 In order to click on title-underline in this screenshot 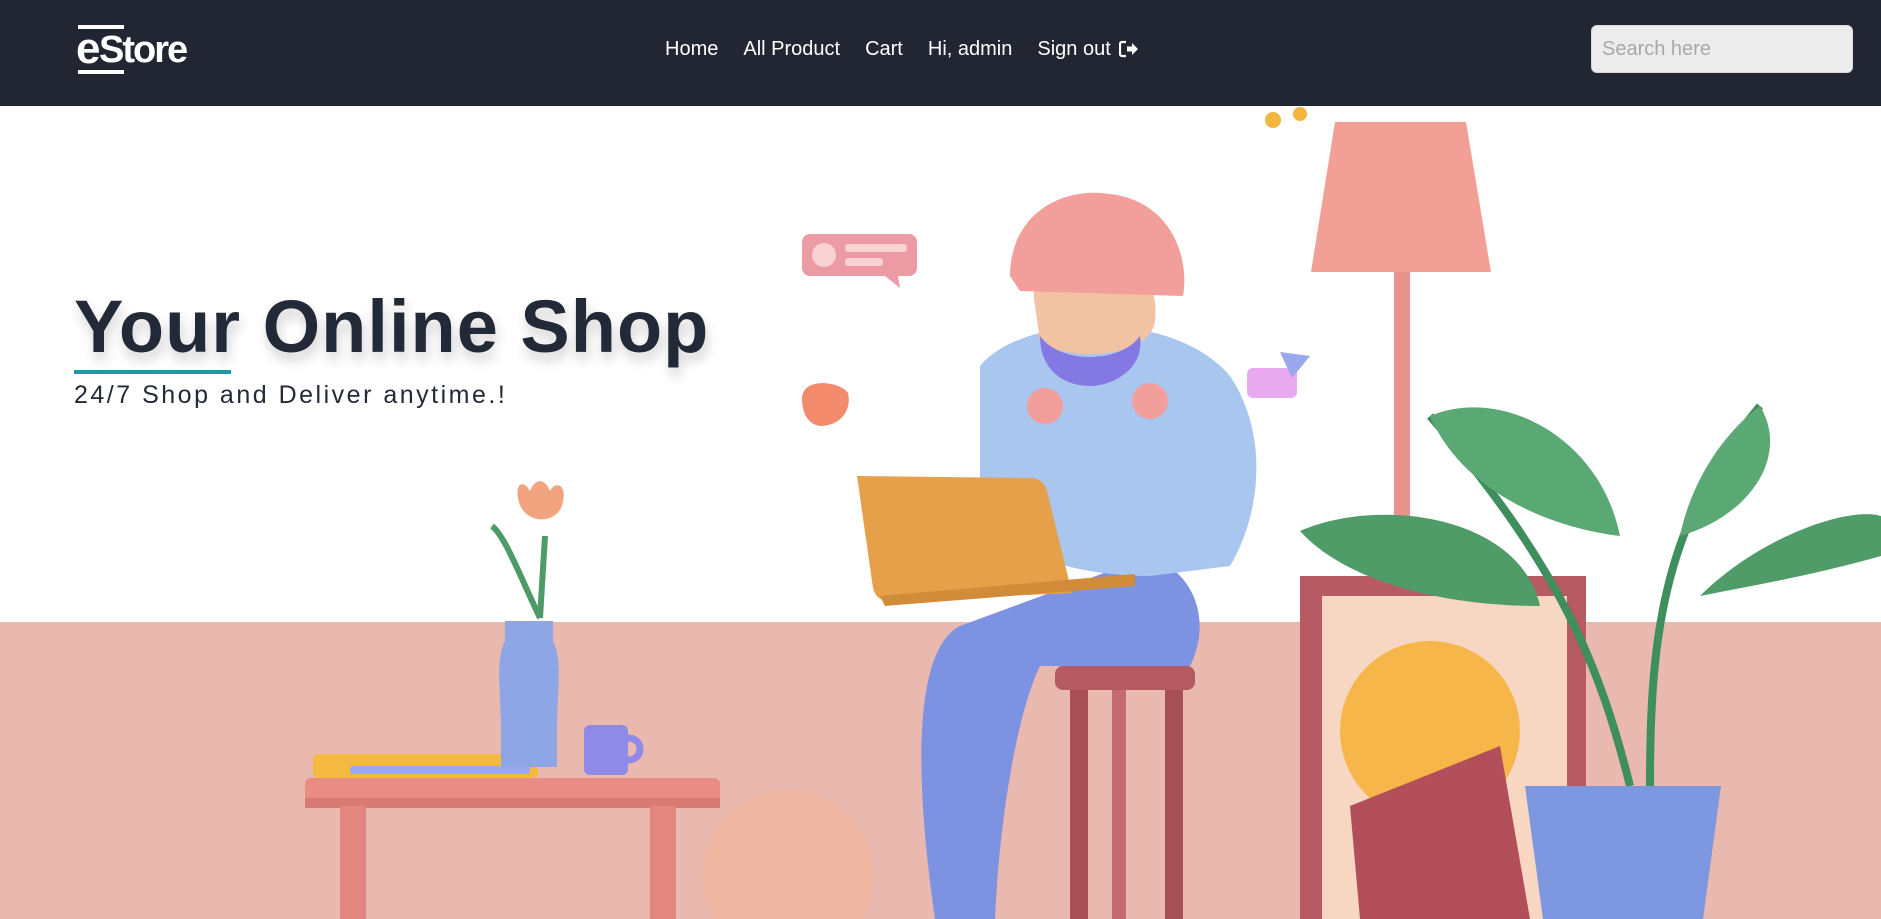, I will do `click(152, 372)`.